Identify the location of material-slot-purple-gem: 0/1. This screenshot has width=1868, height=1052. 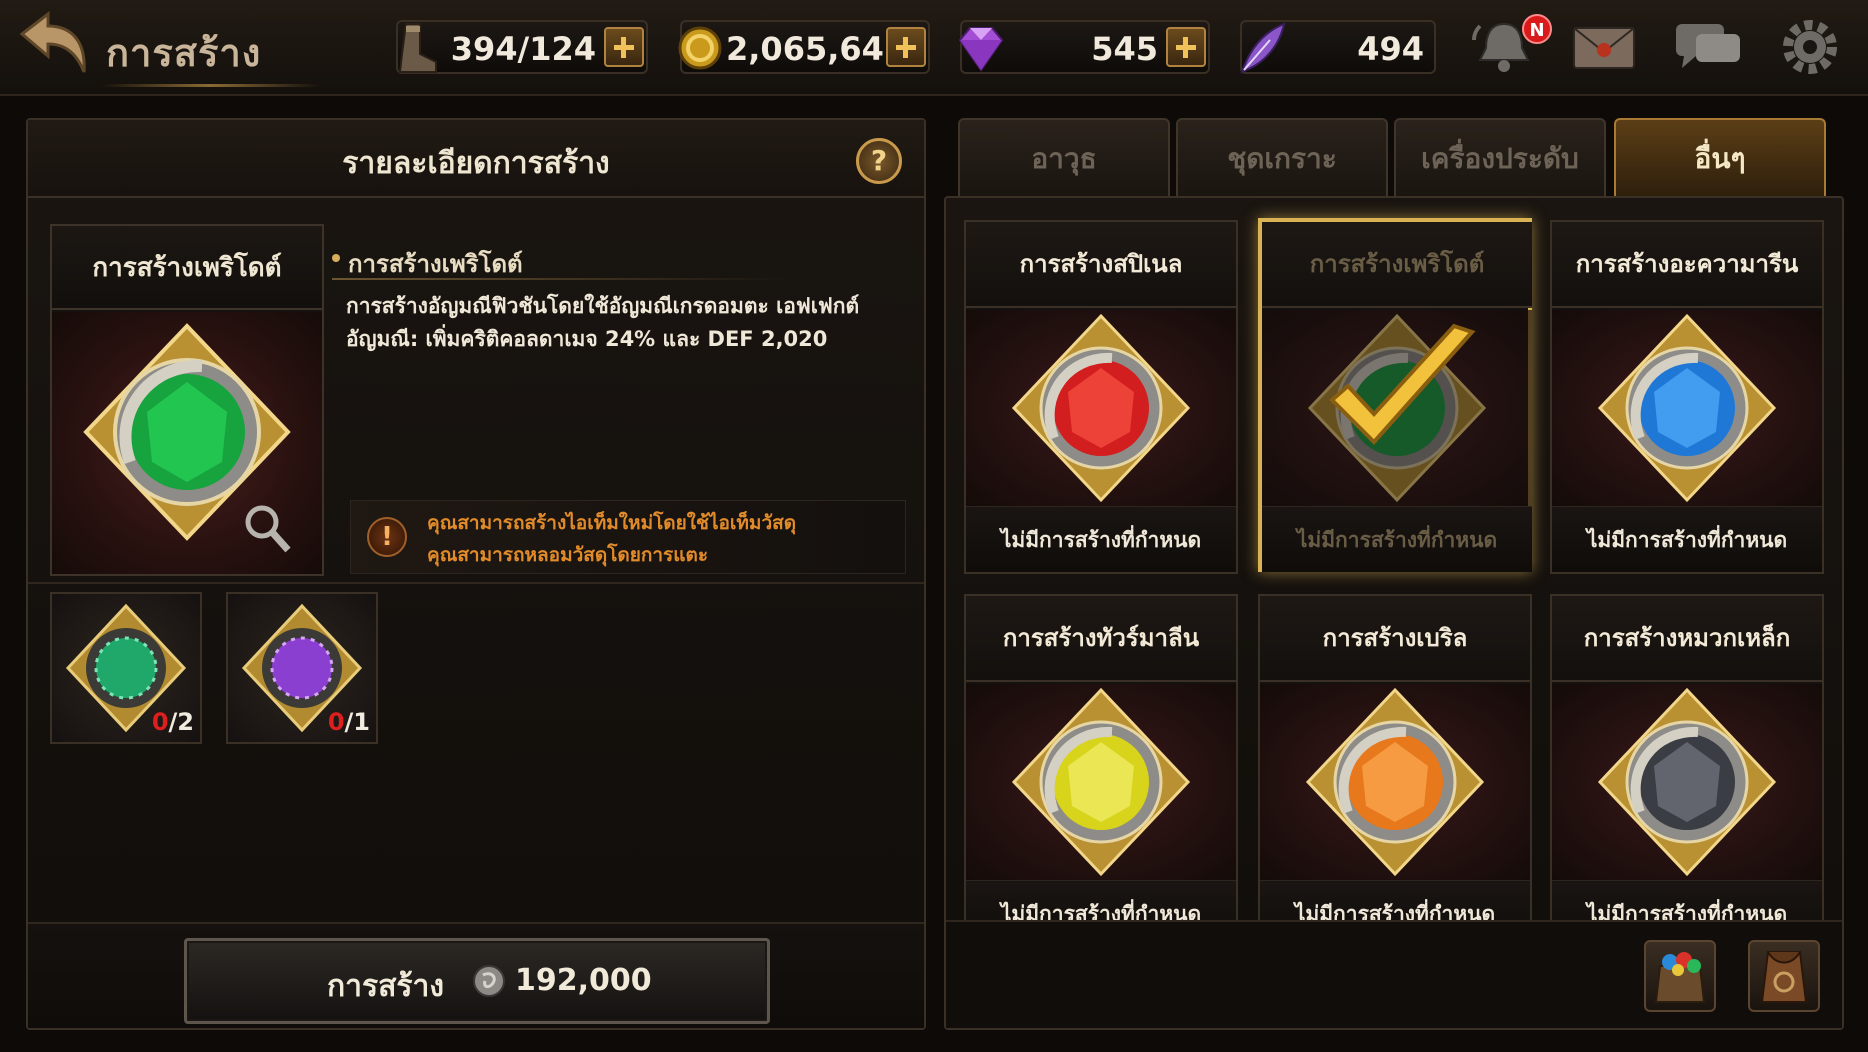
(302, 668).